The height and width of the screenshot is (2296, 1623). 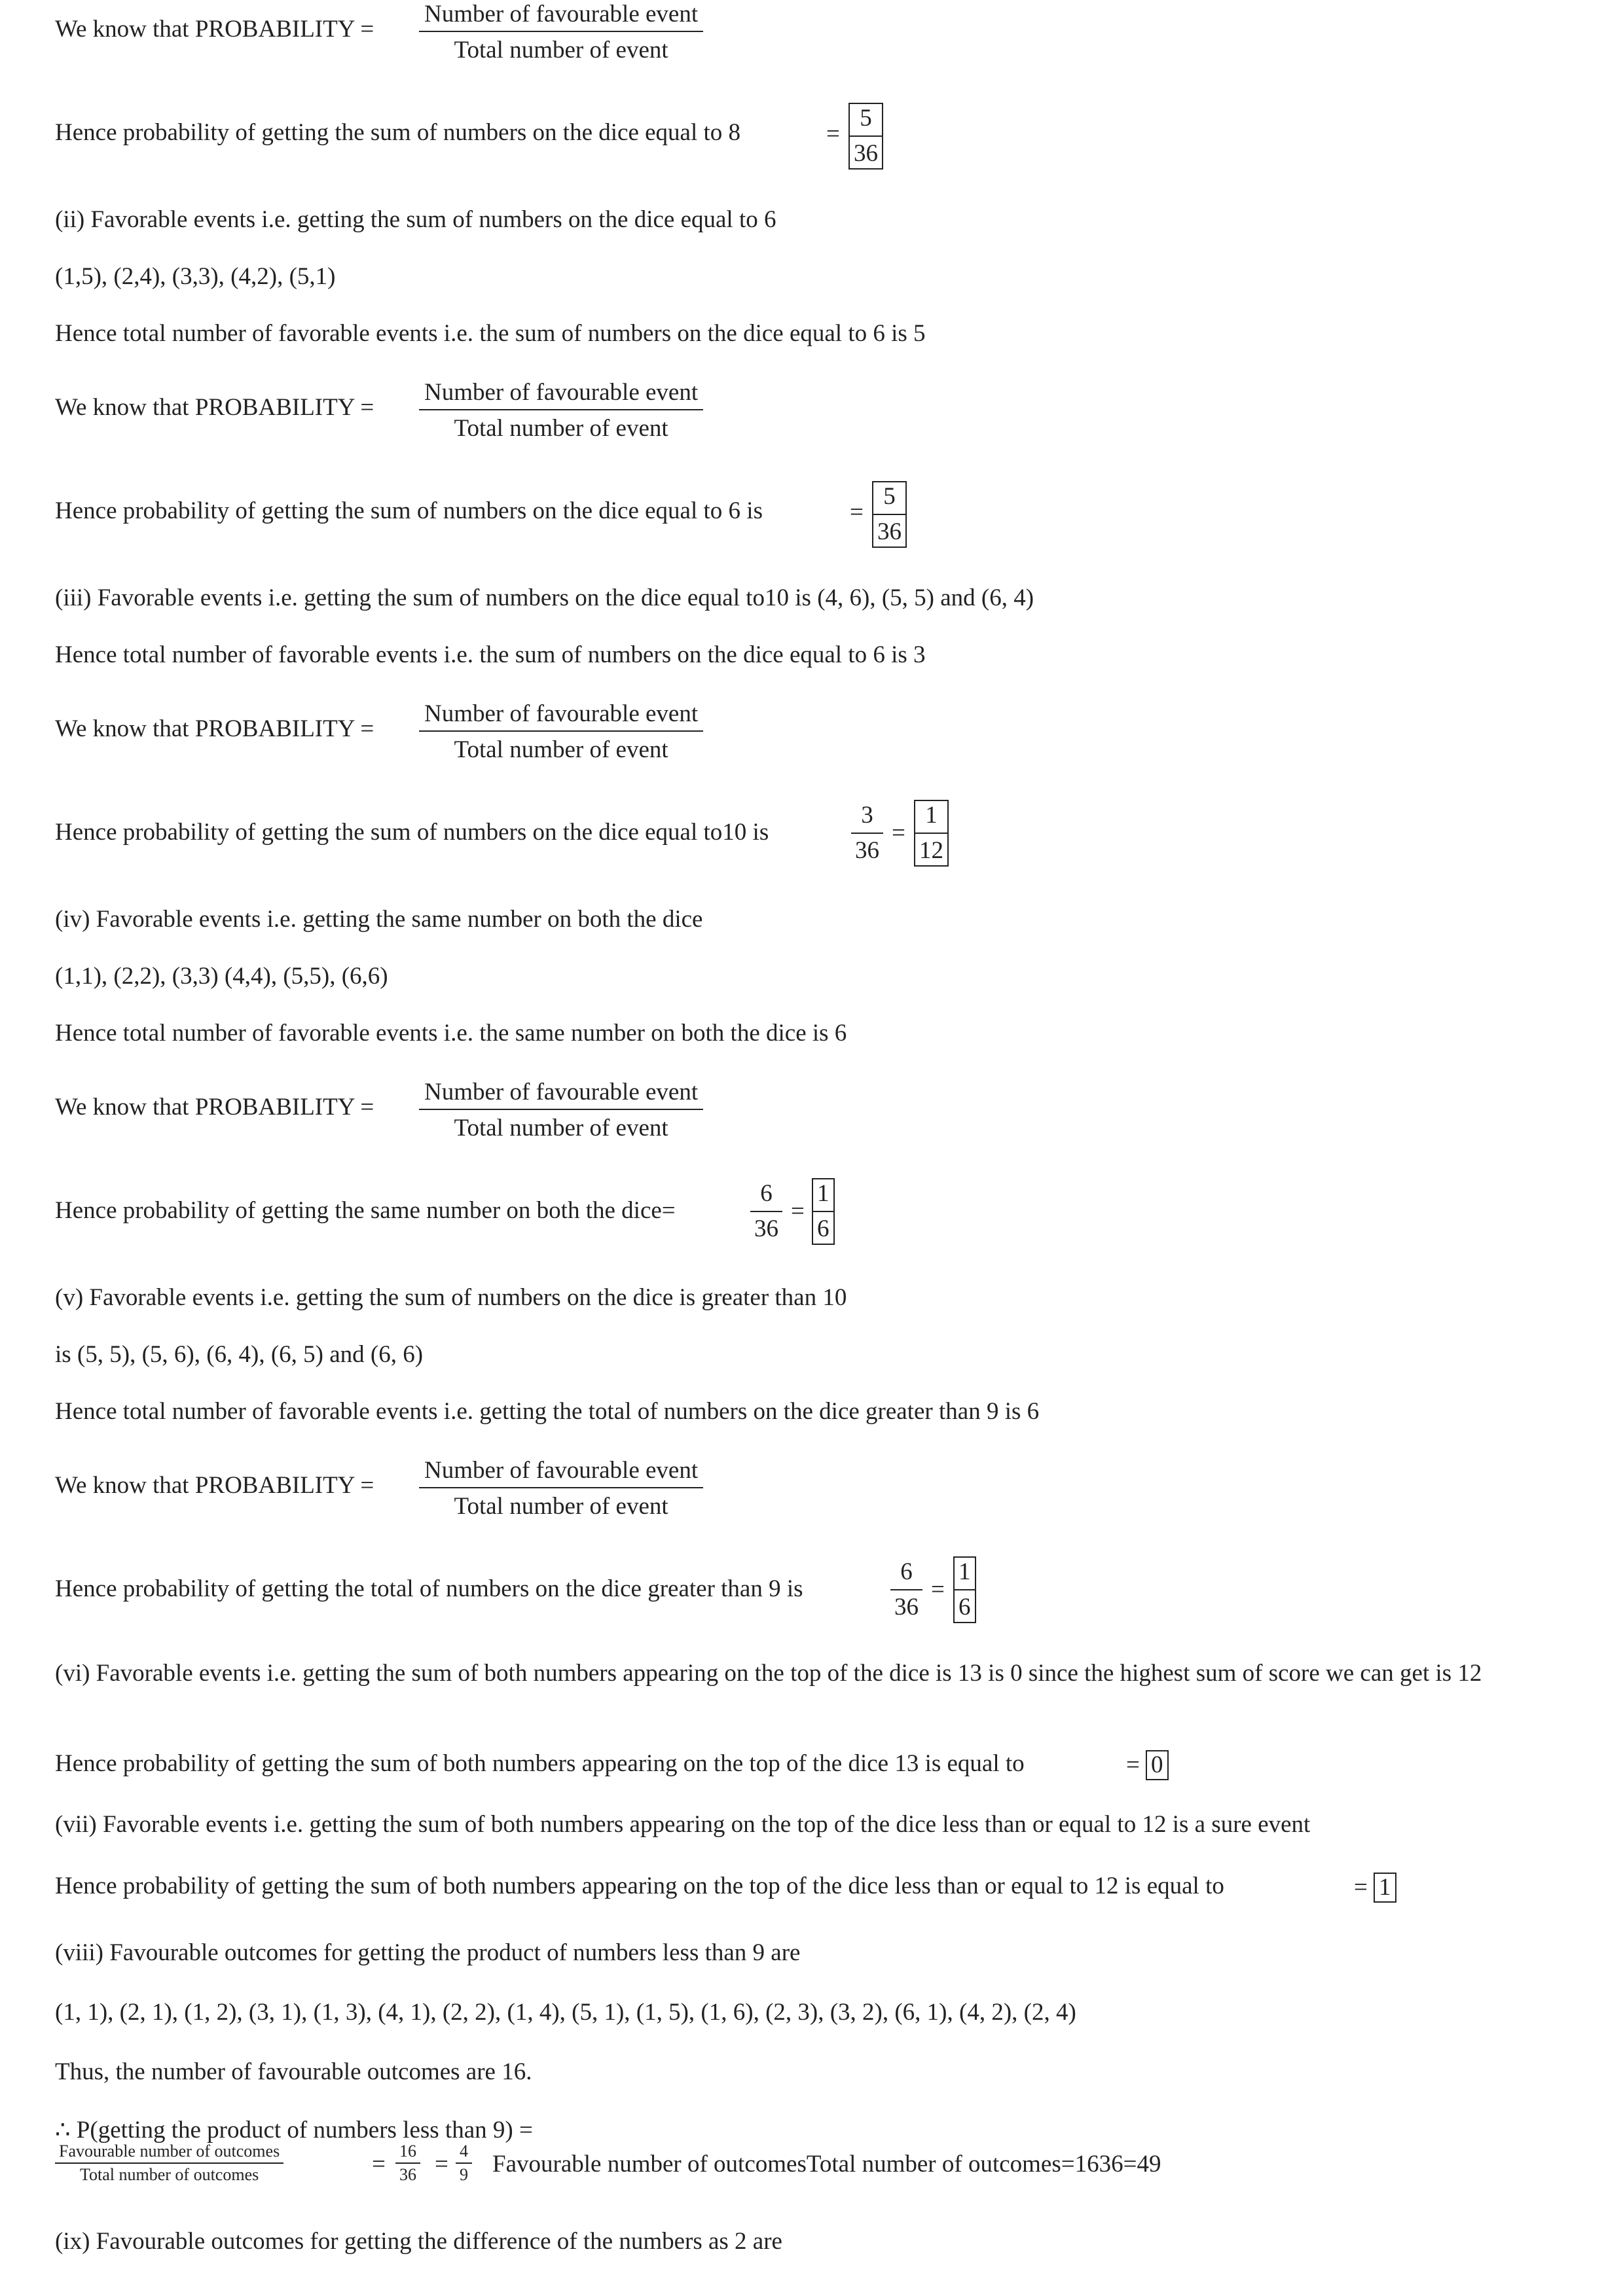 I want to click on formula-numerator: Number of favourable event, so click(x=561, y=16).